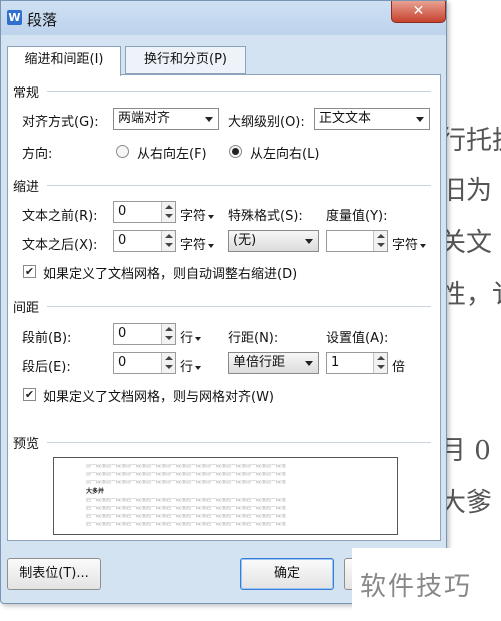  Describe the element at coordinates (185, 60) in the screenshot. I see `tab-line-page-breaks: 换行和分页(P)` at that location.